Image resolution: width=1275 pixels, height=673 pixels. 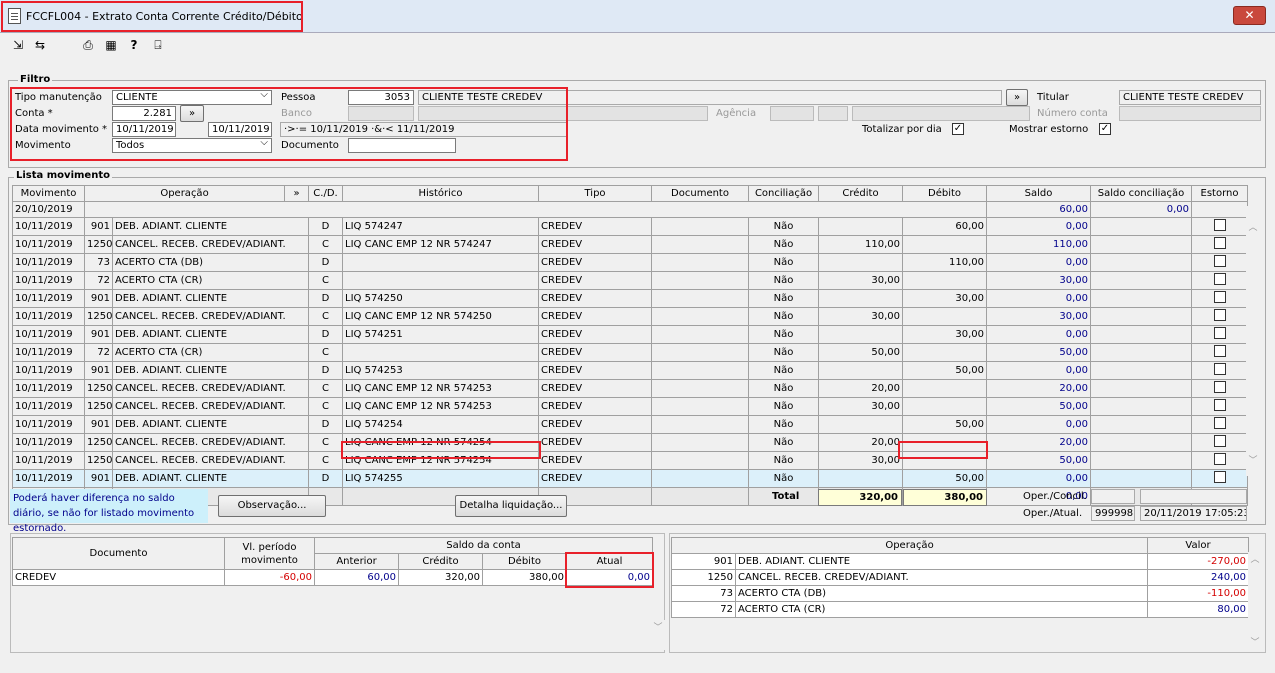 I want to click on list-scrollbar: ︿ ﹀, so click(x=1253, y=341).